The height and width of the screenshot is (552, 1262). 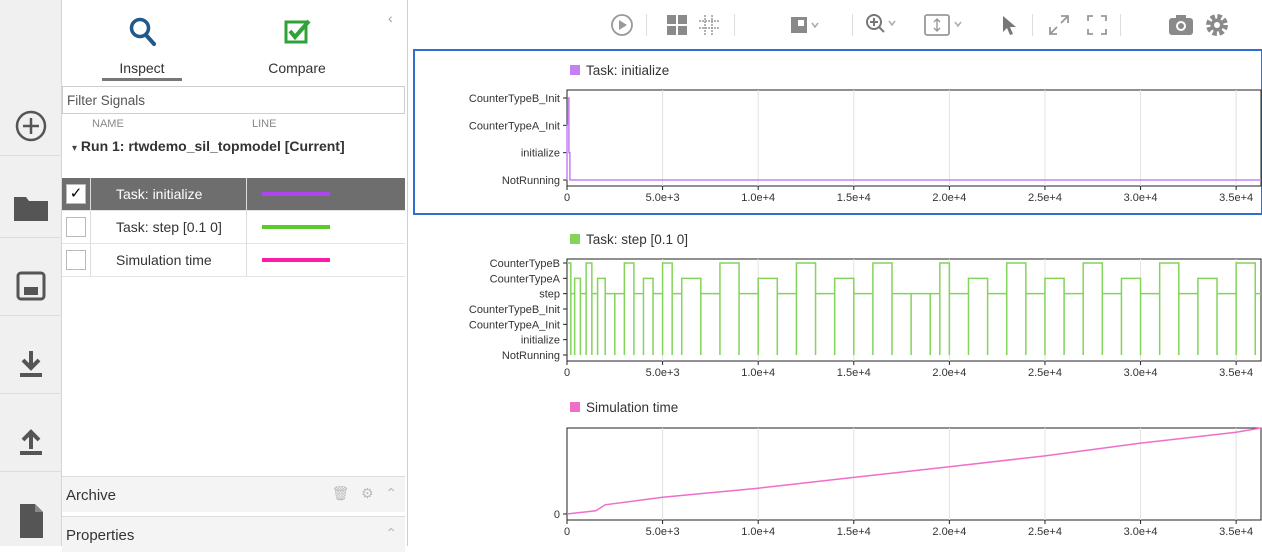 I want to click on expand-icon, so click(x=1059, y=25).